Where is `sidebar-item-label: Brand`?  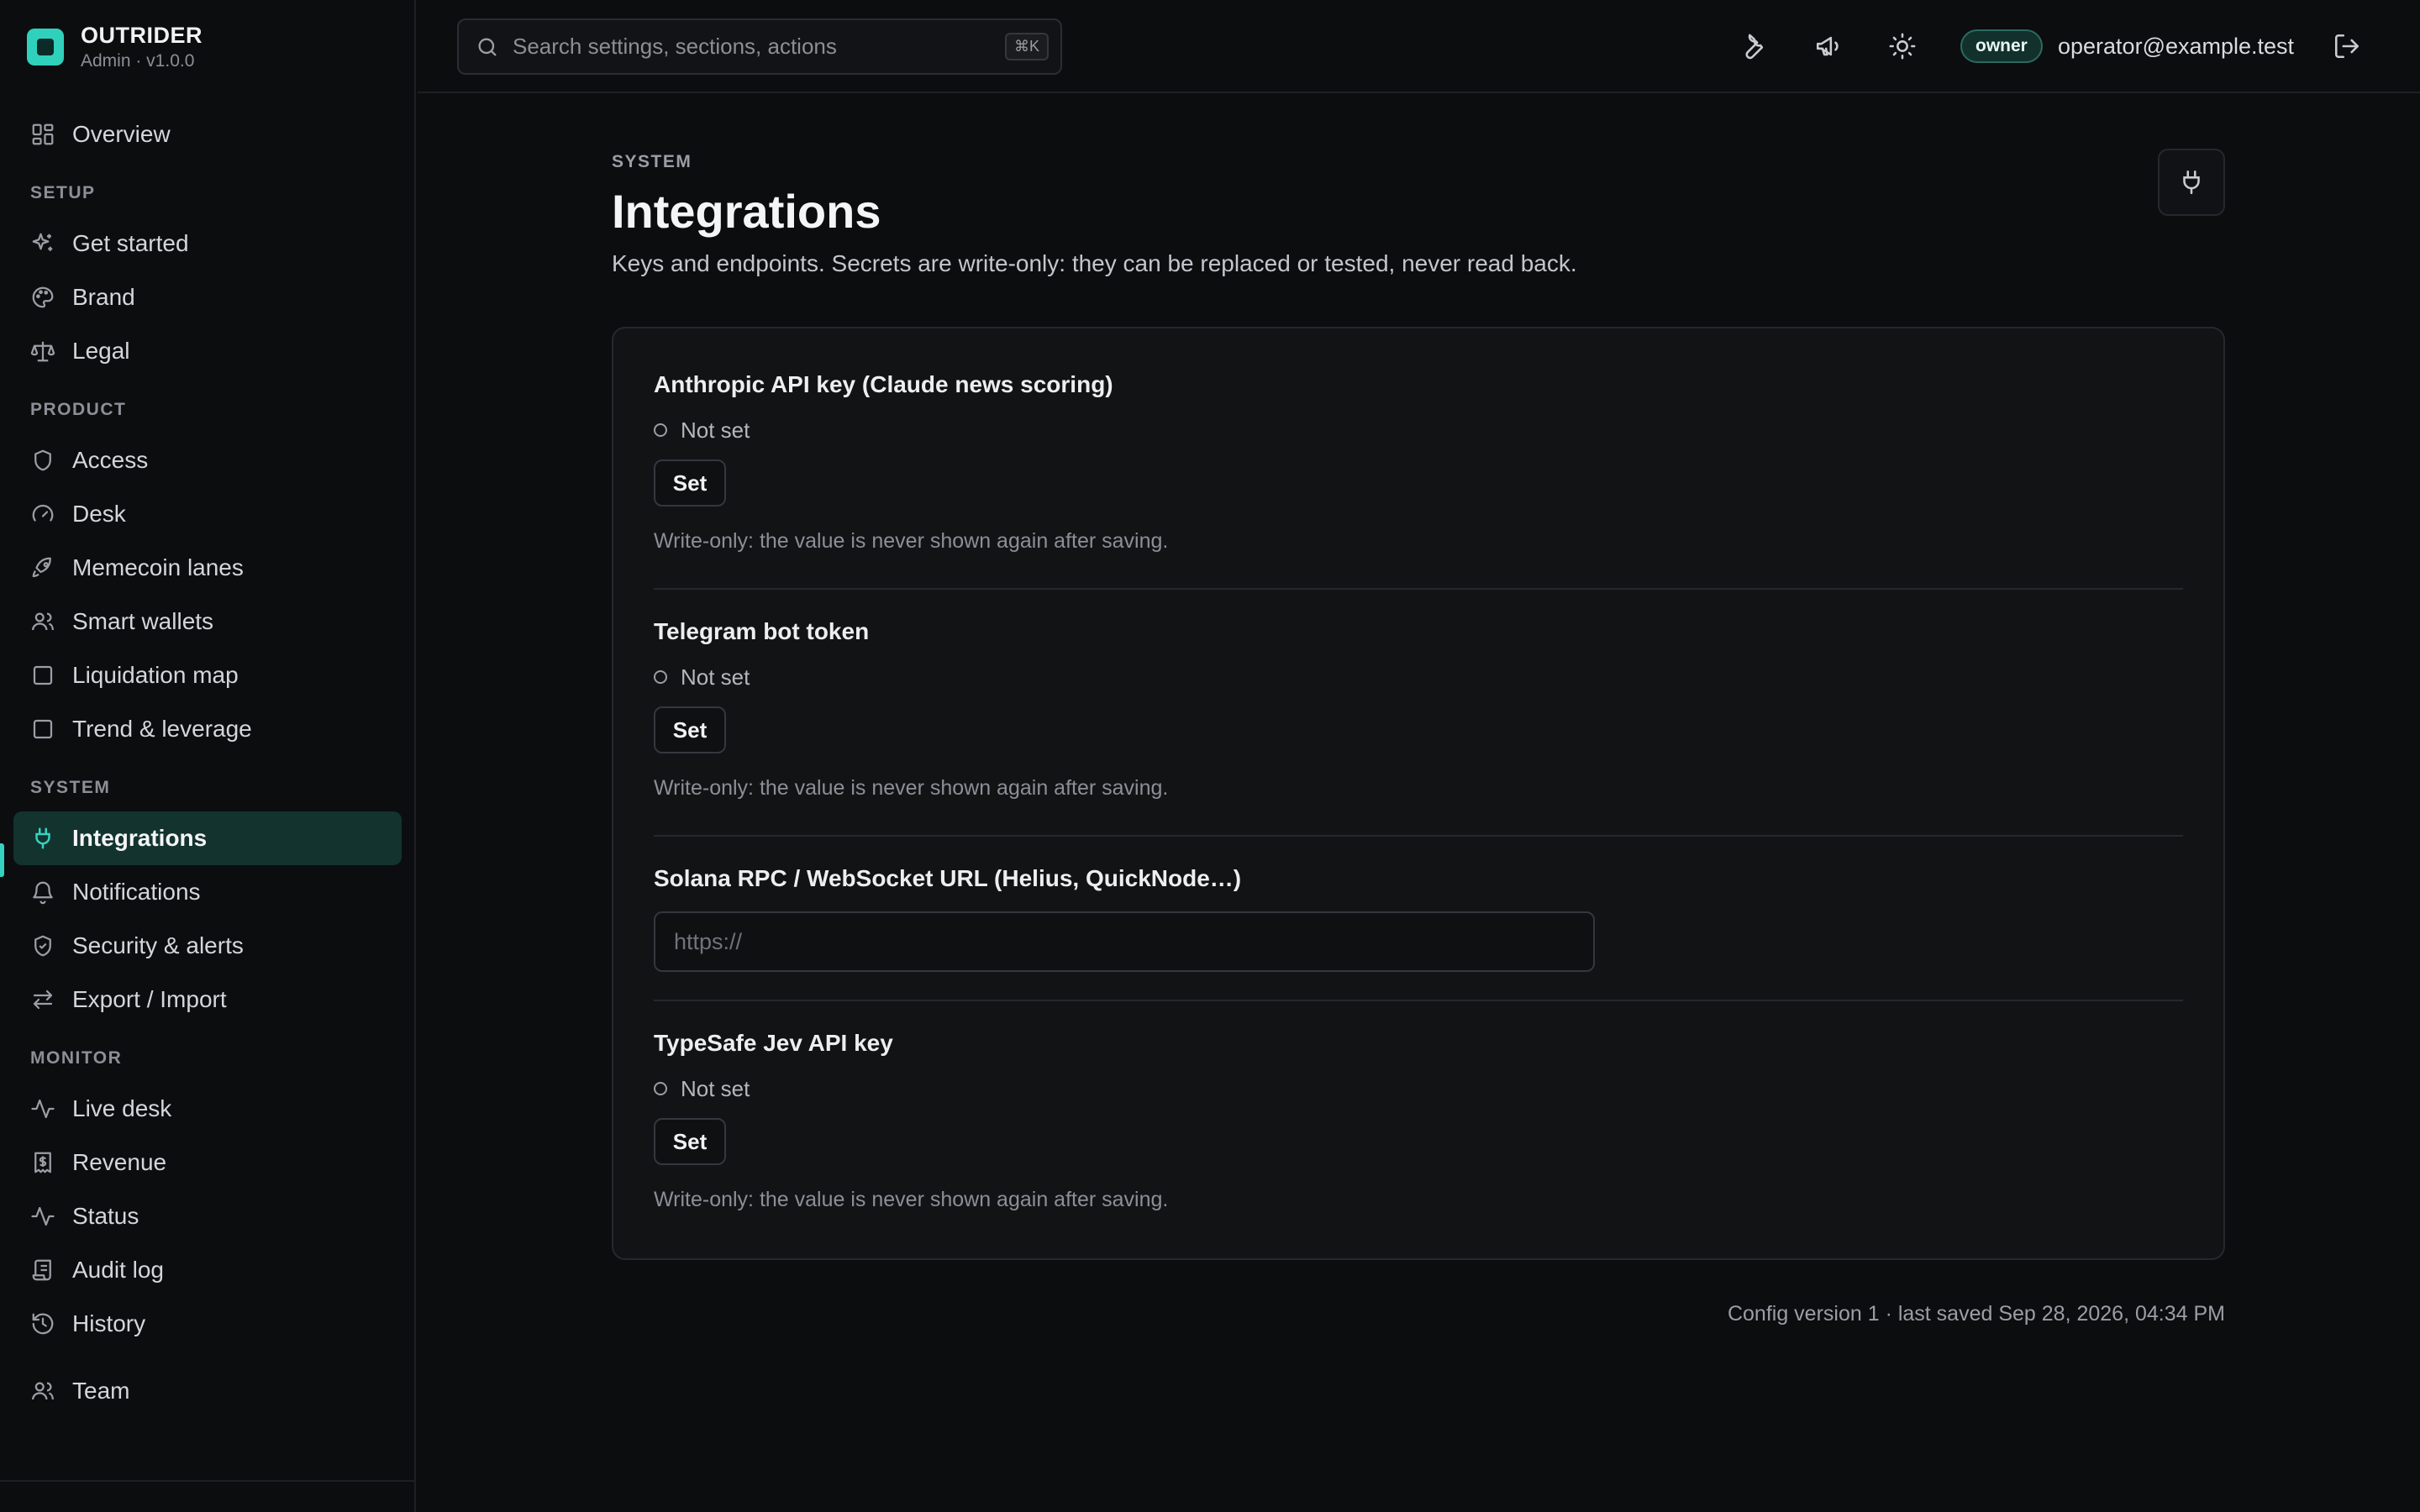 sidebar-item-label: Brand is located at coordinates (103, 297).